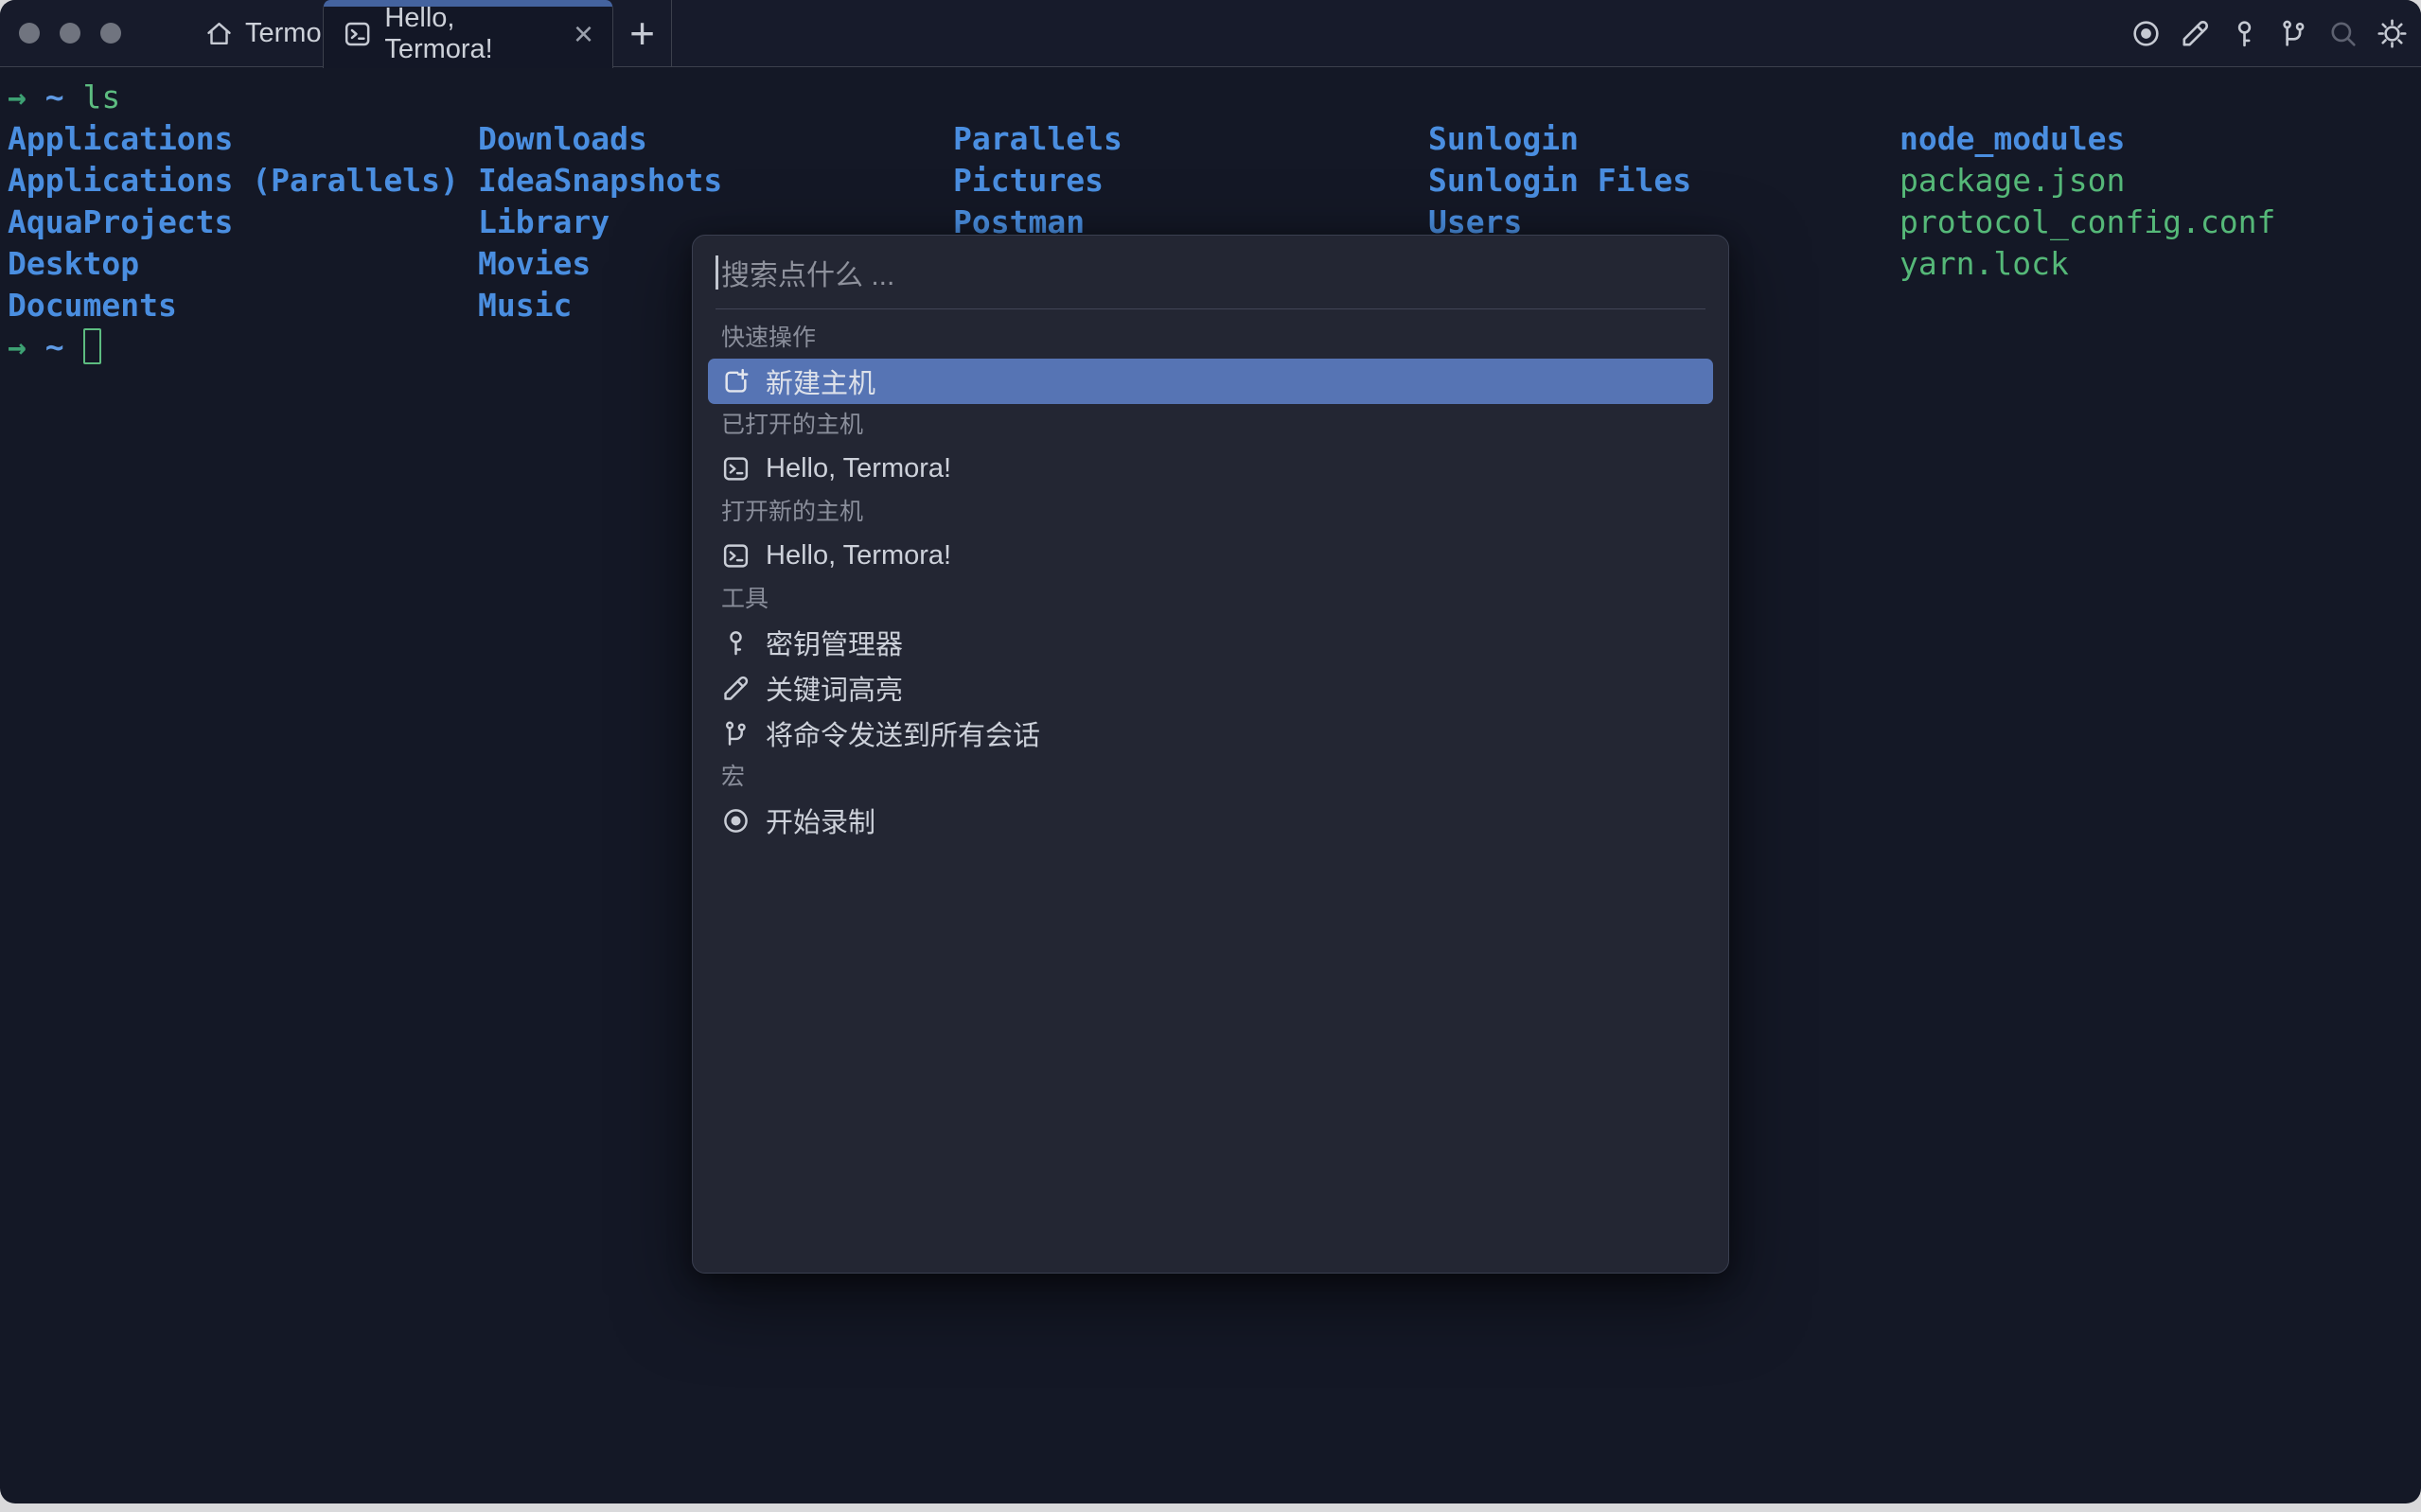 This screenshot has height=1512, width=2421. Describe the element at coordinates (54, 346) in the screenshot. I see `prompt-path-2: ~` at that location.